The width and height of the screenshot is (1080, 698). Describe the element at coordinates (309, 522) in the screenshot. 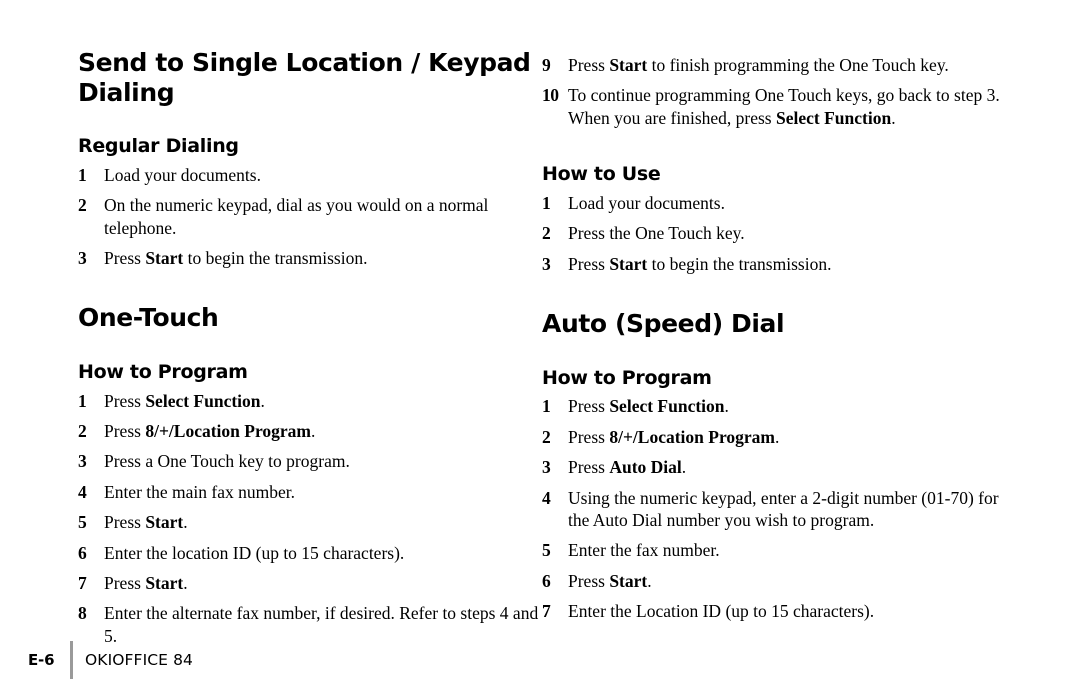

I see `step-item: 5 Press Start.` at that location.